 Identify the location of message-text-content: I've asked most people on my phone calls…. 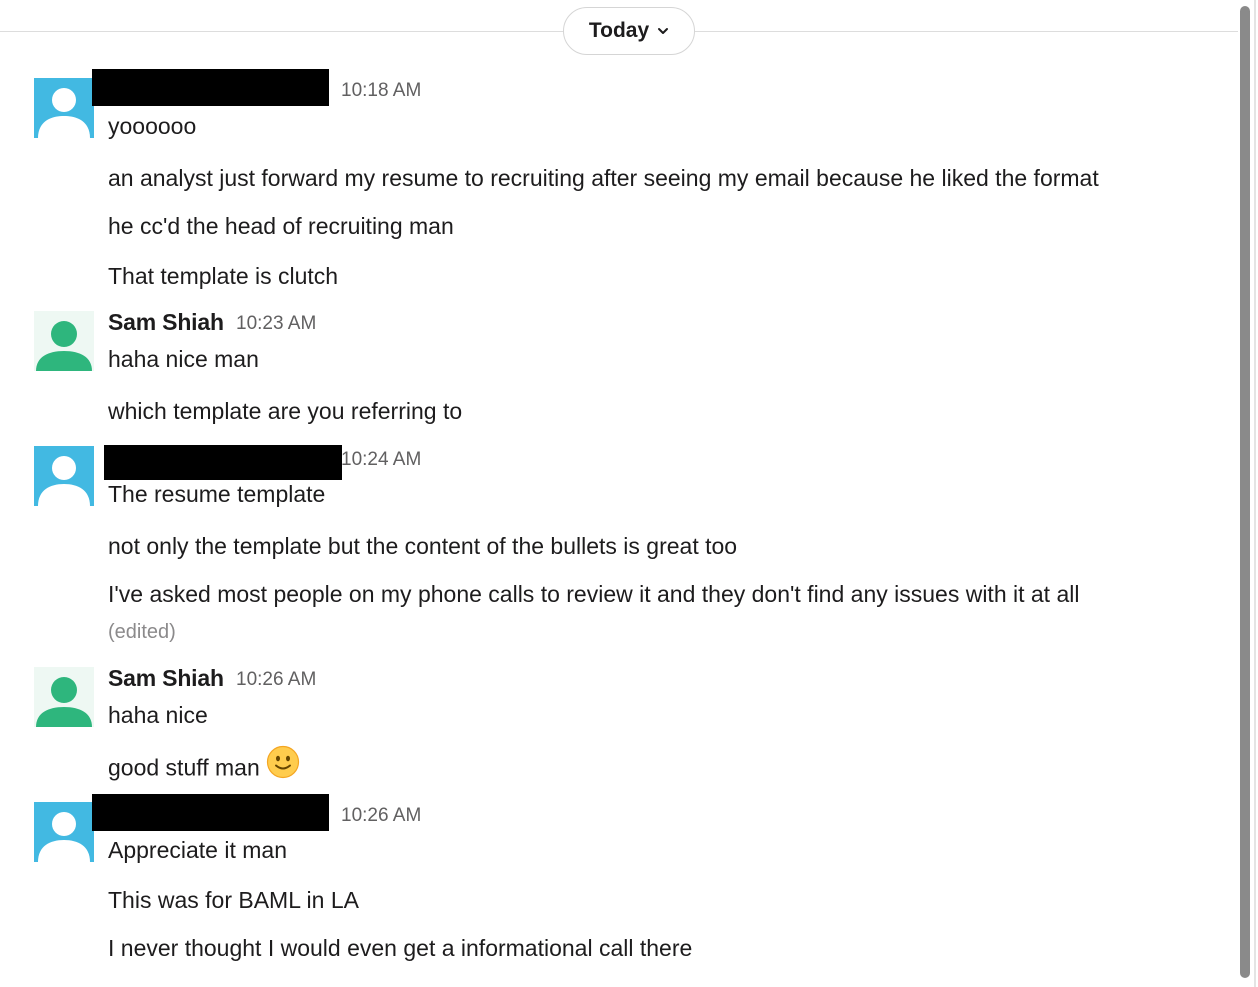
(594, 594).